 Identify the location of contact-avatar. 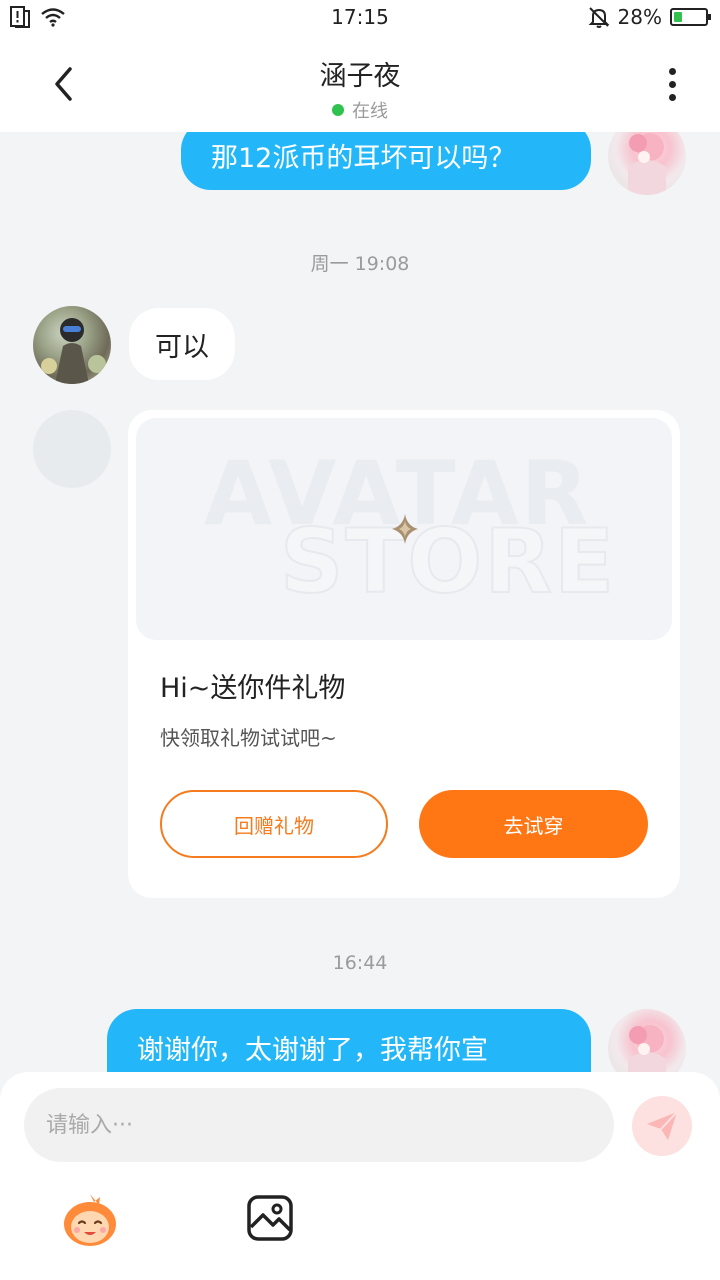
(72, 345).